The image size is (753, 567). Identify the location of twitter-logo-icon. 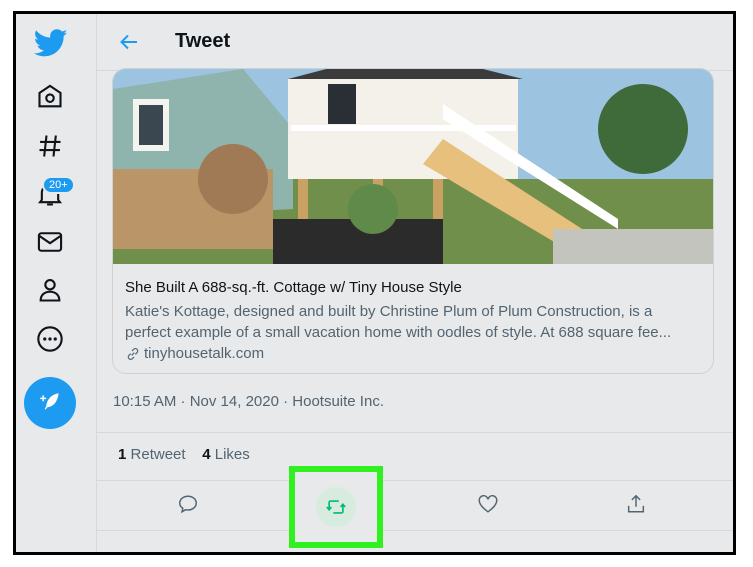
(50, 43).